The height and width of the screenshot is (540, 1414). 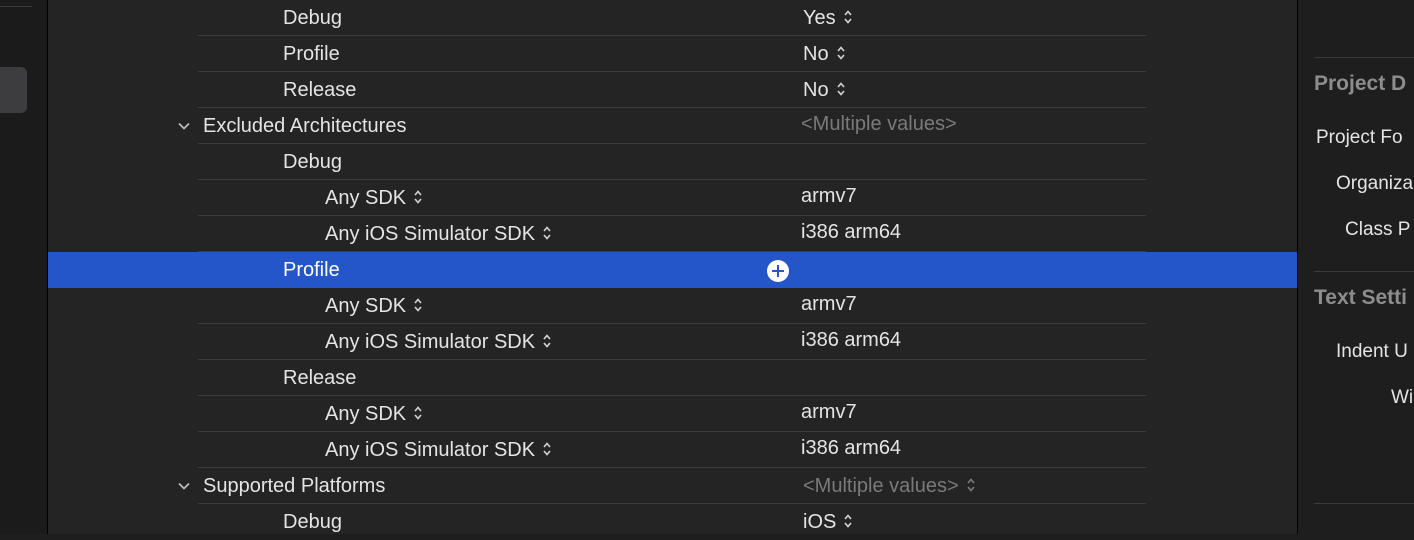 What do you see at coordinates (1360, 297) in the screenshot?
I see `section-heading: Text Setti` at bounding box center [1360, 297].